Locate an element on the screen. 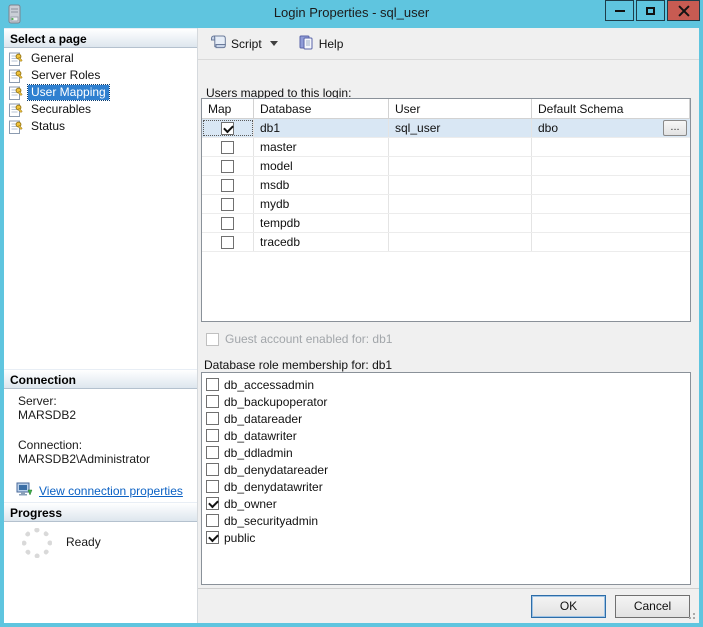 The width and height of the screenshot is (703, 627). sidebar-item-securables: Securables is located at coordinates (100, 109).